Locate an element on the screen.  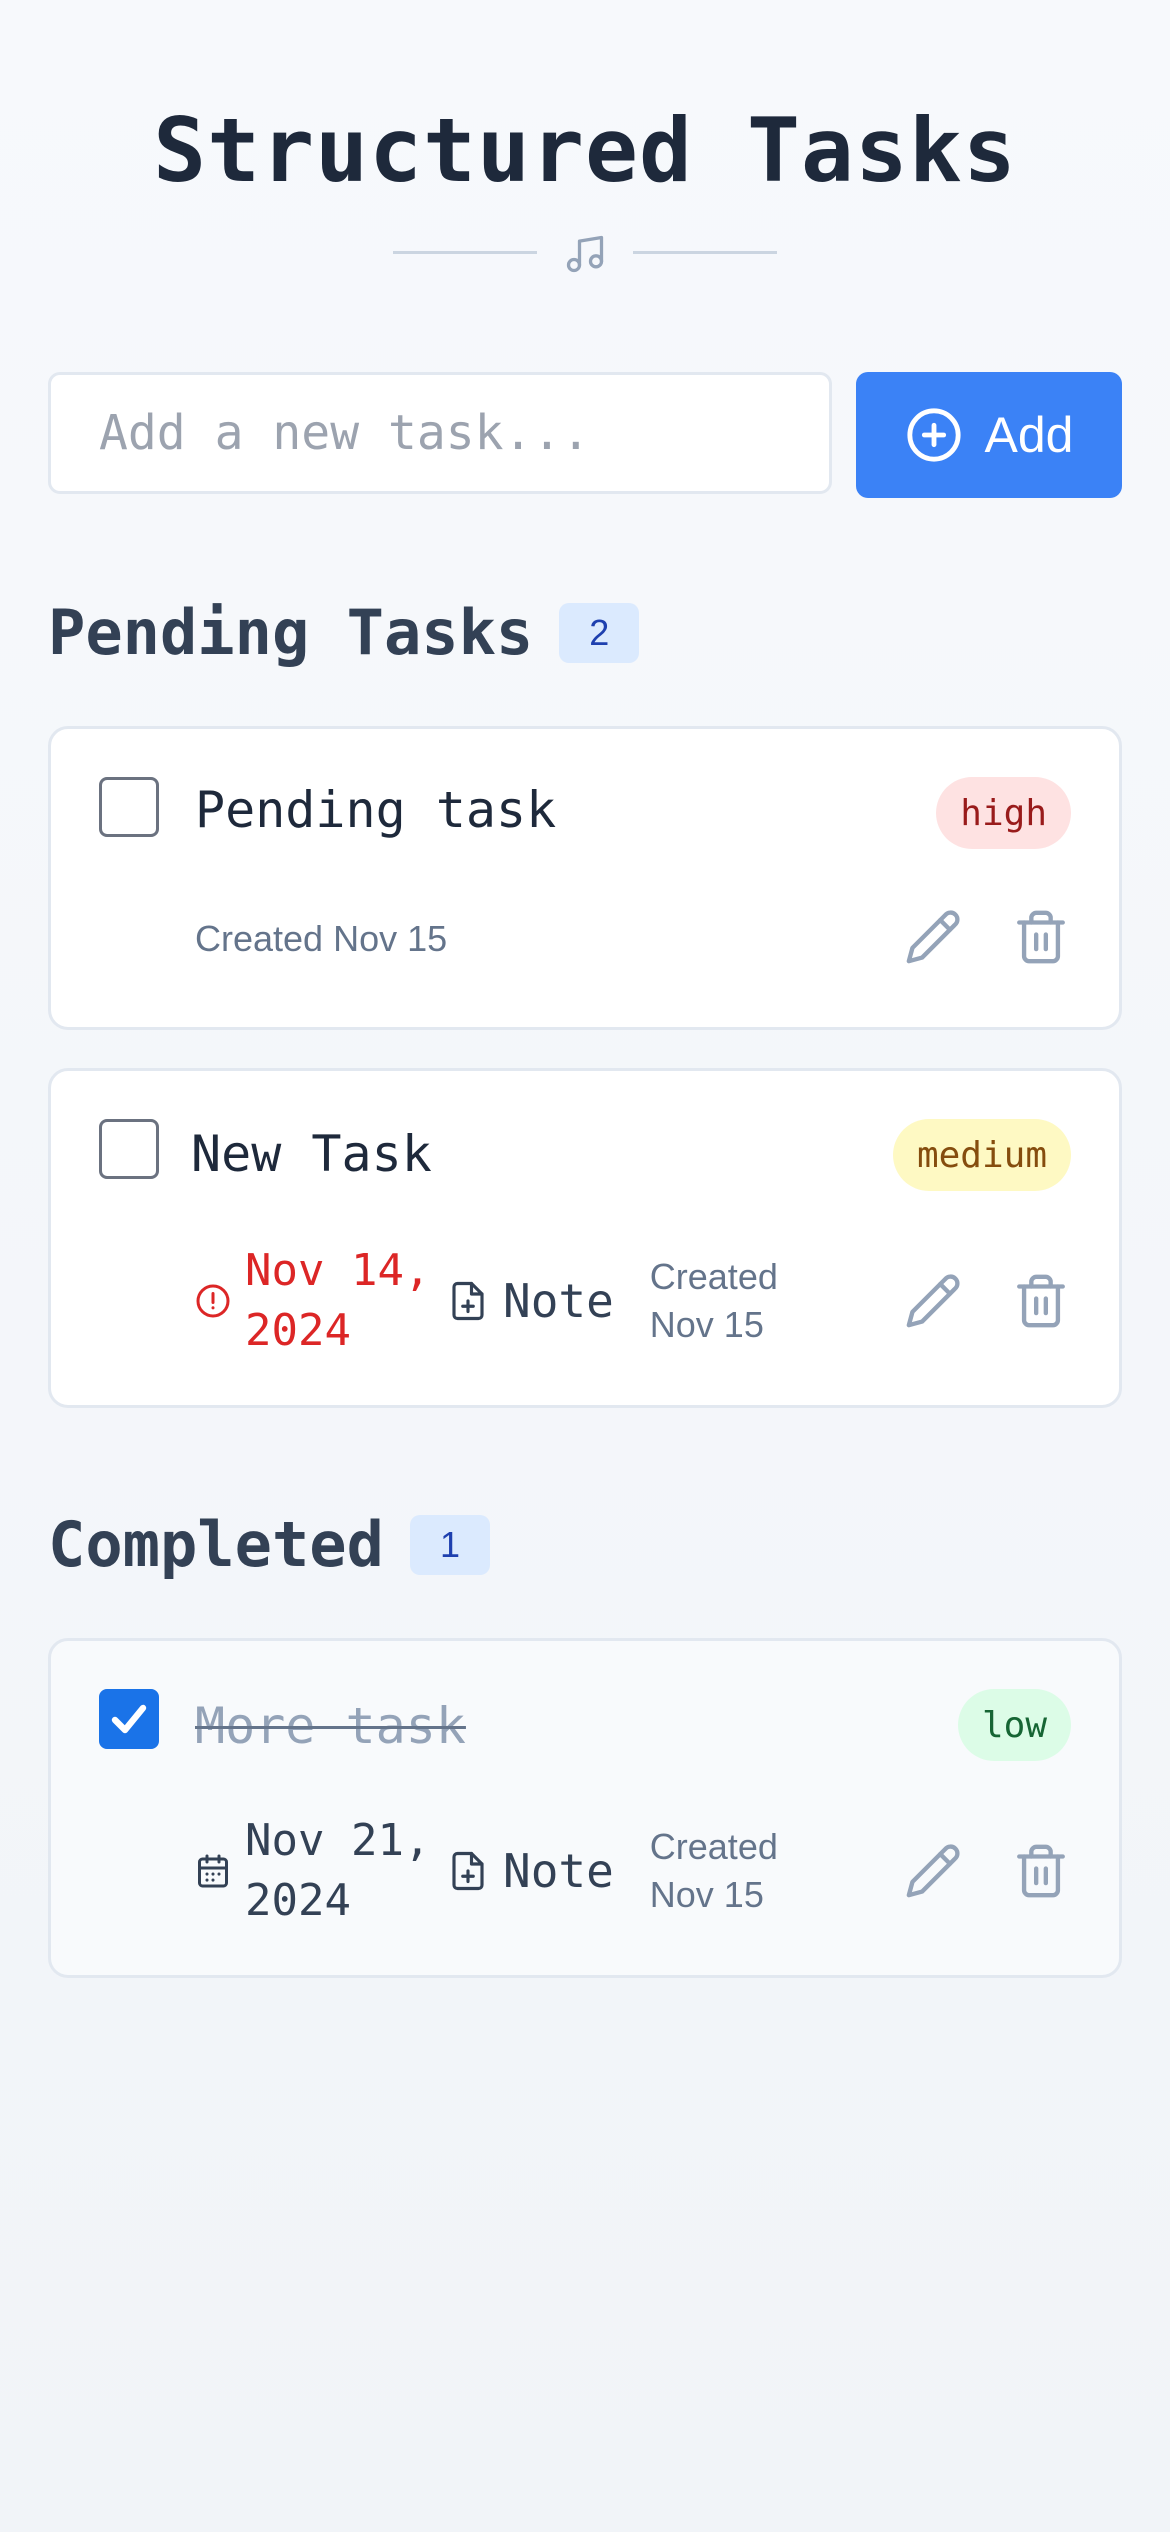
new-task-input is located at coordinates (440, 433).